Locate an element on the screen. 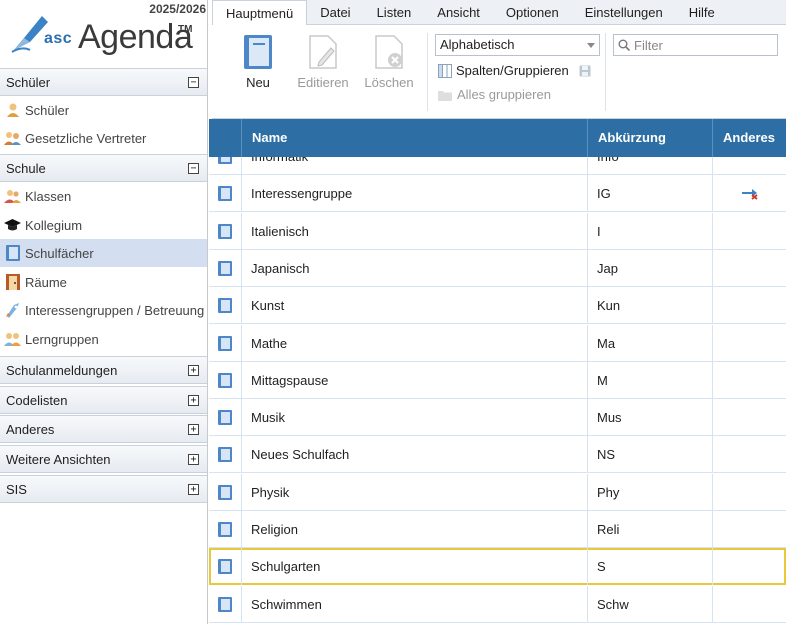  subject-name-cell: Musik is located at coordinates (415, 418).